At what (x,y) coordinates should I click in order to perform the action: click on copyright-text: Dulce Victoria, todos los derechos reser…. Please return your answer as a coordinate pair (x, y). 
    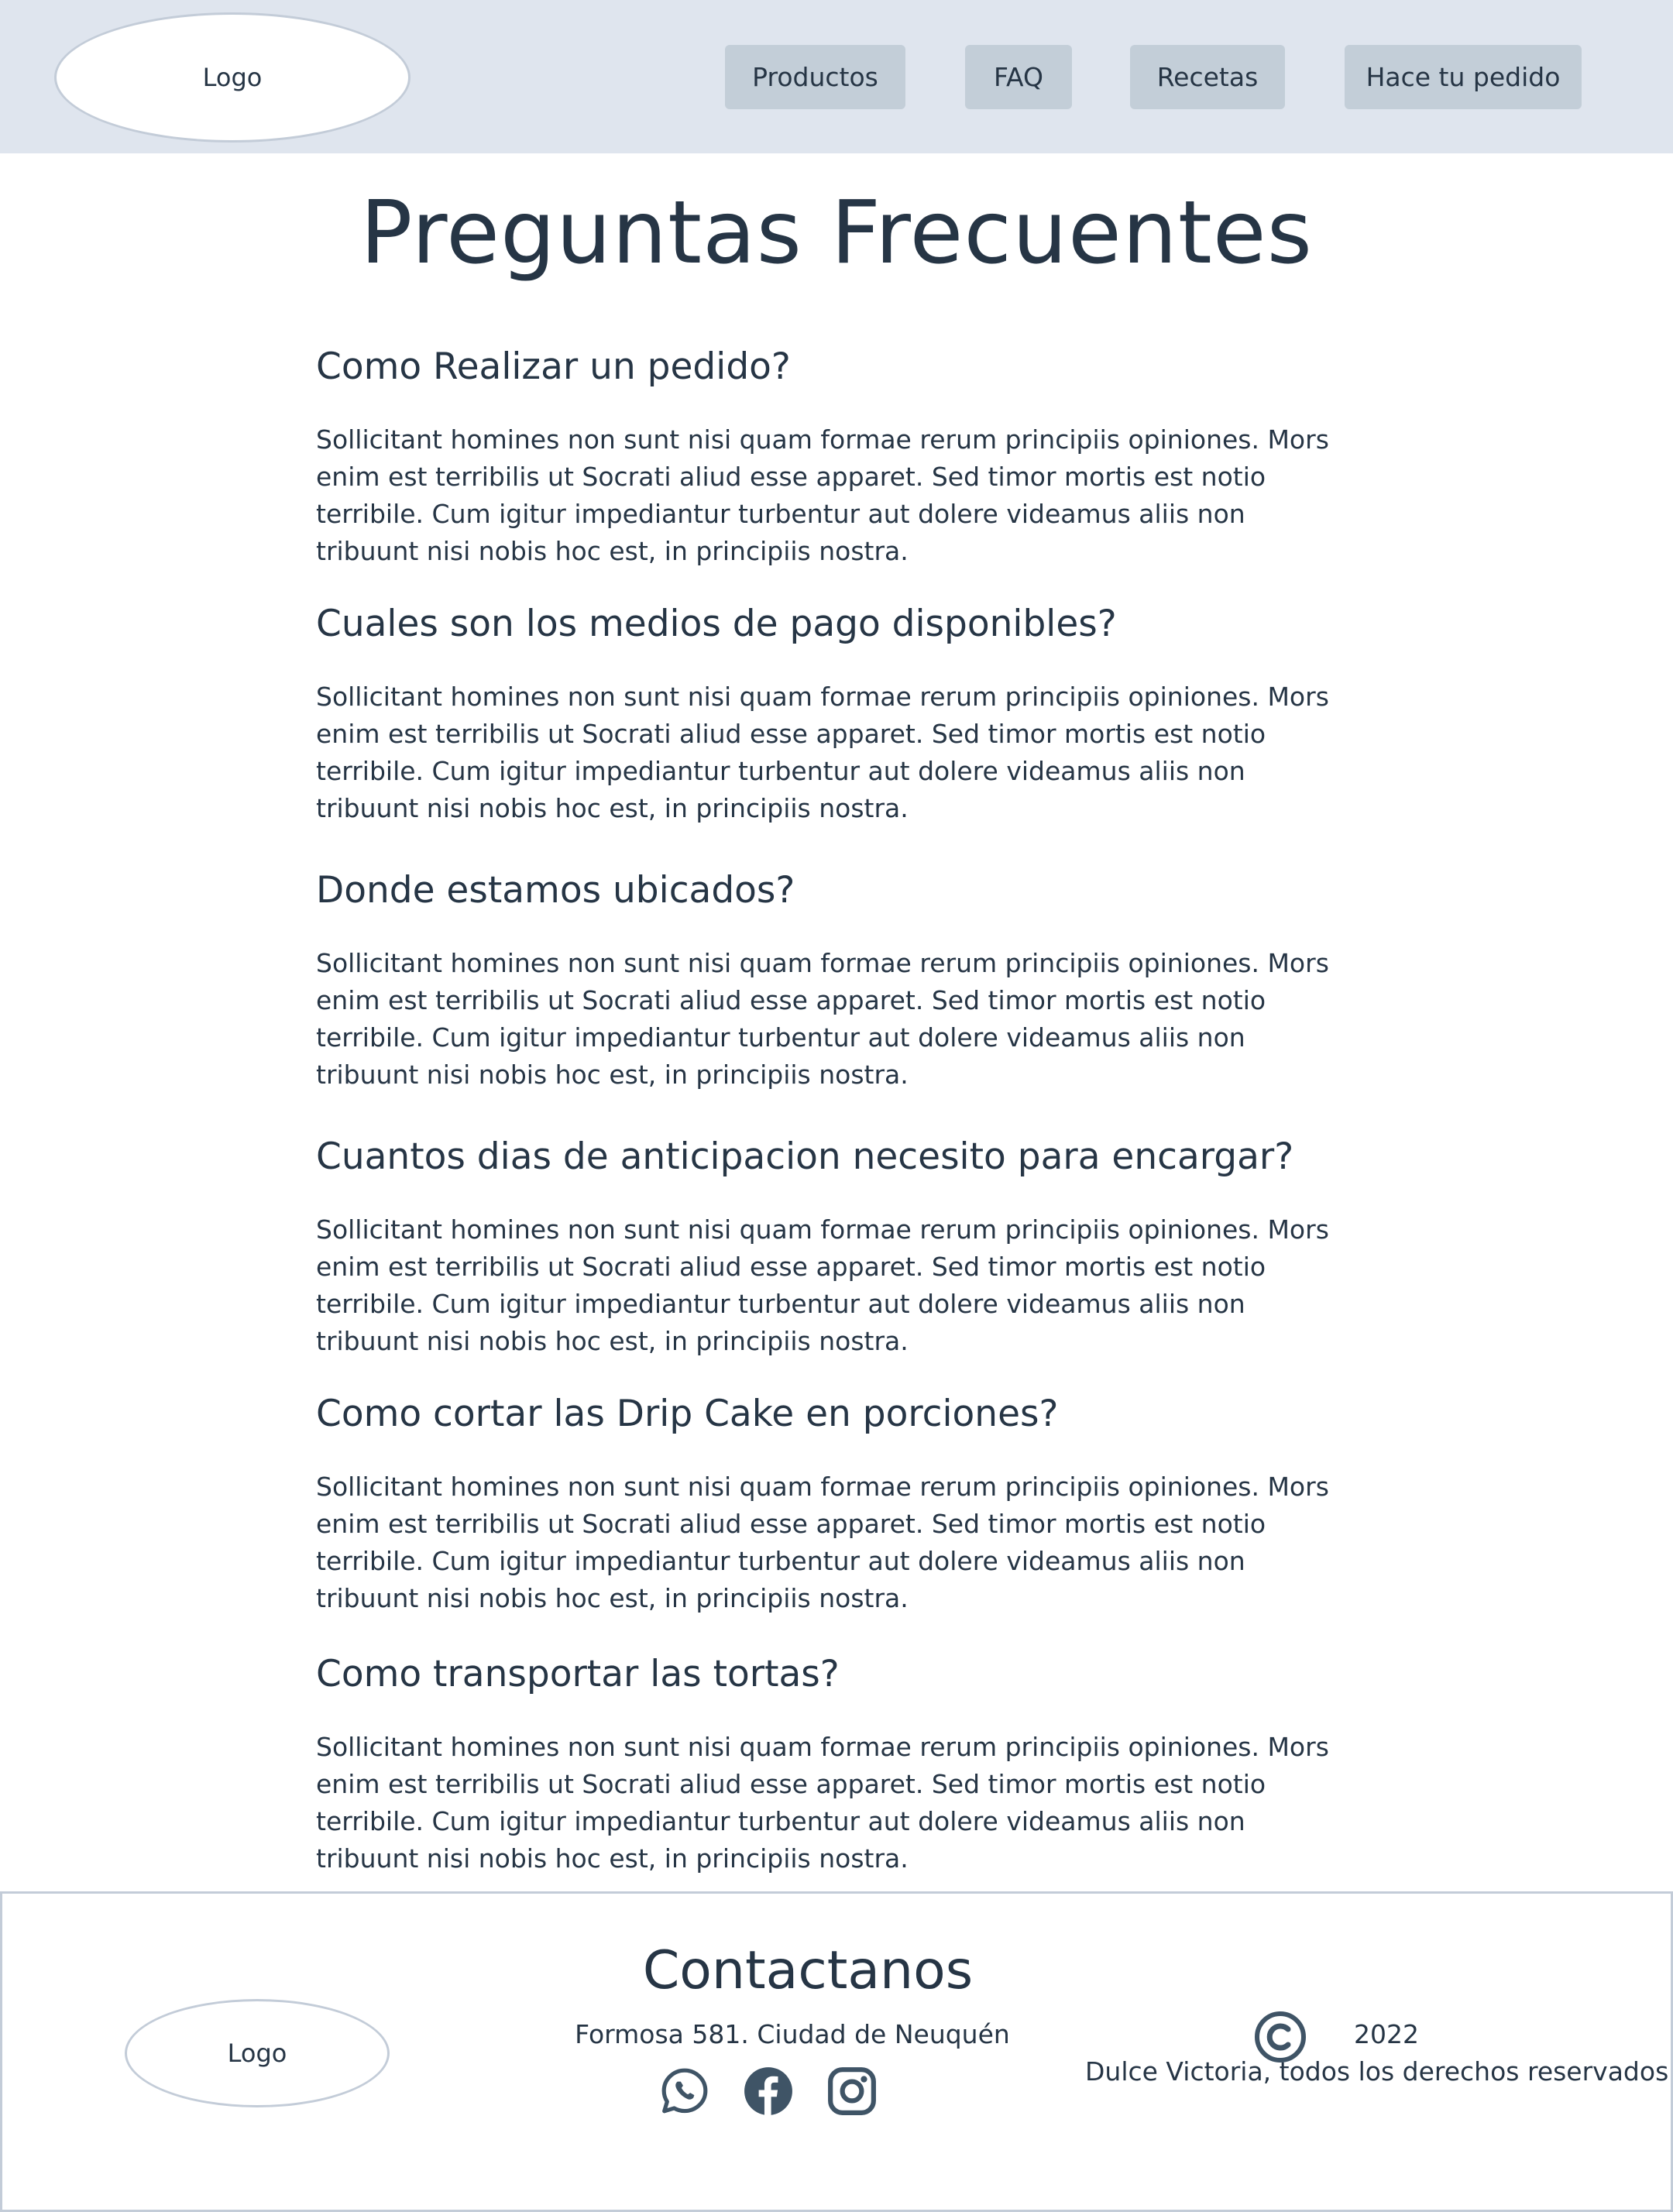
    Looking at the image, I should click on (1377, 2071).